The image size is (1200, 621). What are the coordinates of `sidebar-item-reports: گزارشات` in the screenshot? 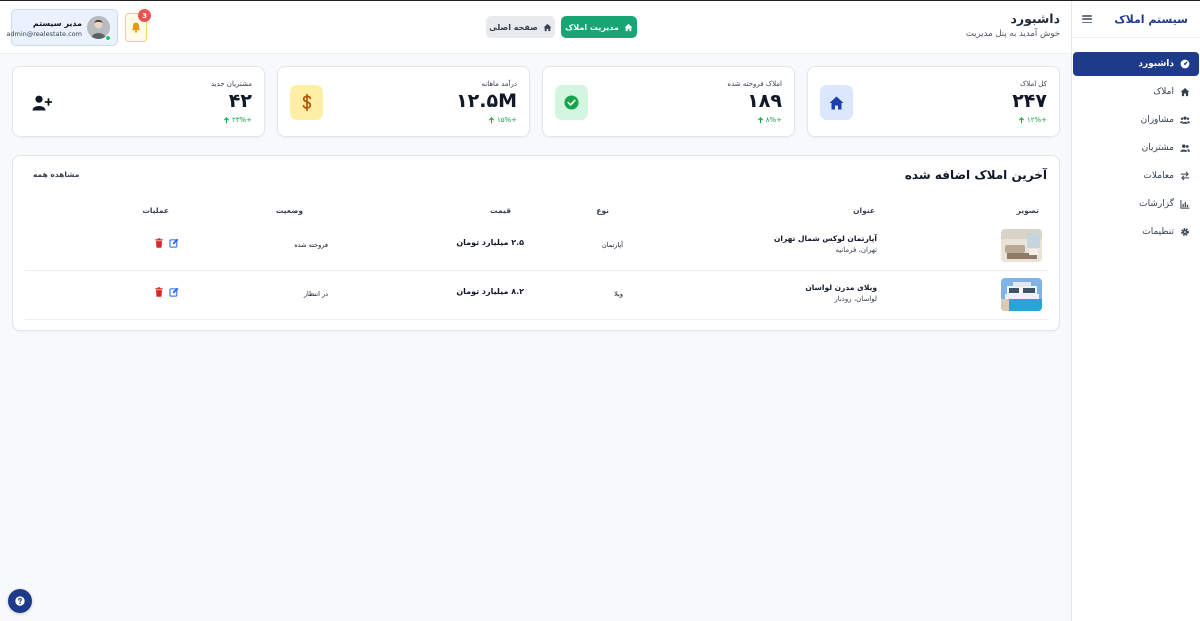 It's located at (1136, 204).